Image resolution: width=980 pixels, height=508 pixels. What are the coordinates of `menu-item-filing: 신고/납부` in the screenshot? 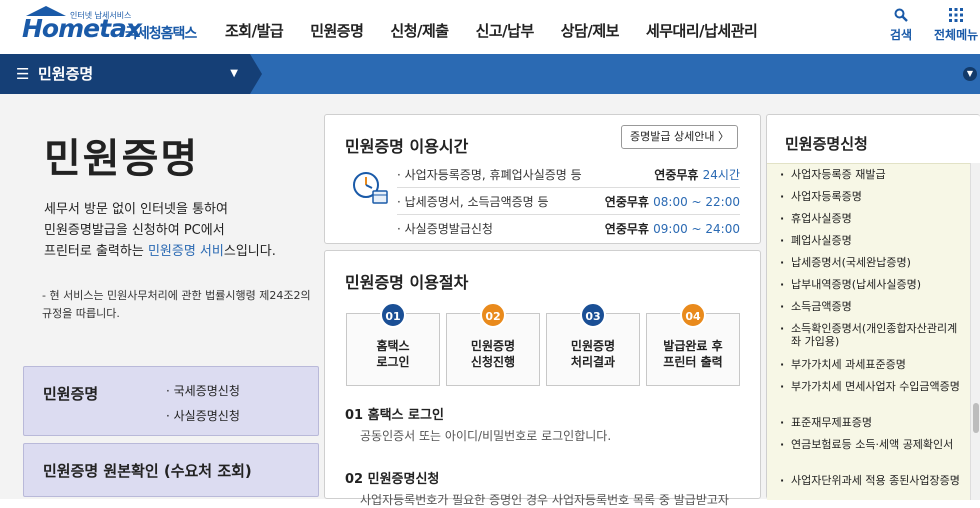 It's located at (505, 30).